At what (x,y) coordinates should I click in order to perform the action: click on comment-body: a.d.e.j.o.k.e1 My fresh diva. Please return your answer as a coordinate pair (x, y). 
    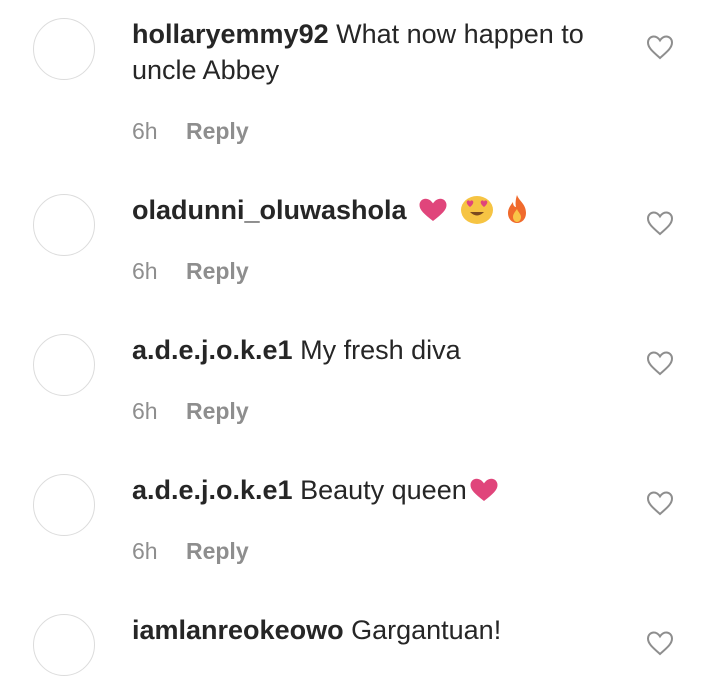
    Looking at the image, I should click on (372, 350).